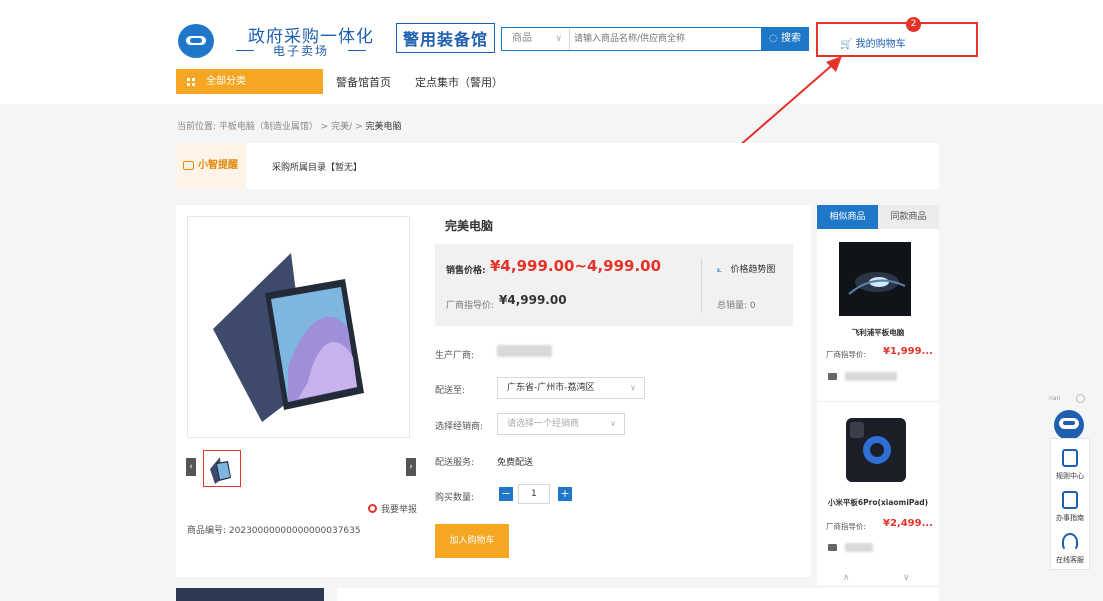 This screenshot has width=1103, height=601. Describe the element at coordinates (211, 166) in the screenshot. I see `tip-badge: 小智提醒` at that location.